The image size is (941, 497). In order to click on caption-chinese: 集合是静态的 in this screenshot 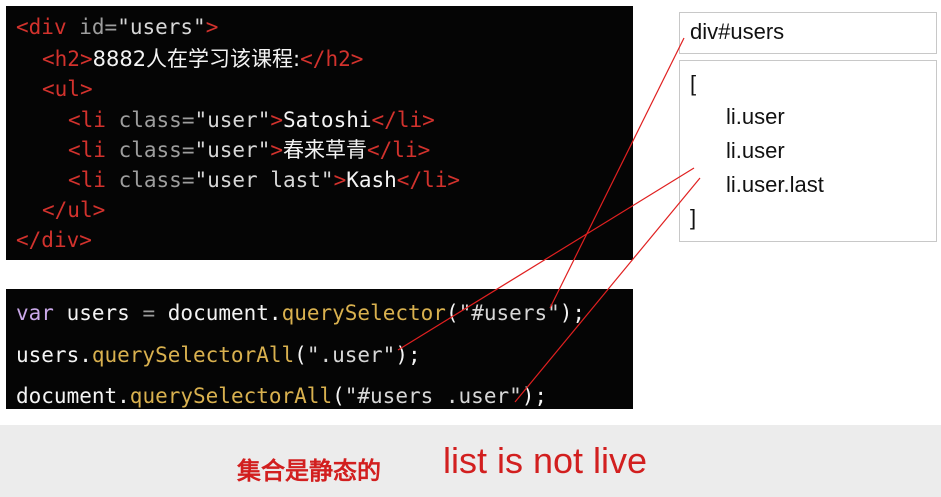, I will do `click(309, 471)`.